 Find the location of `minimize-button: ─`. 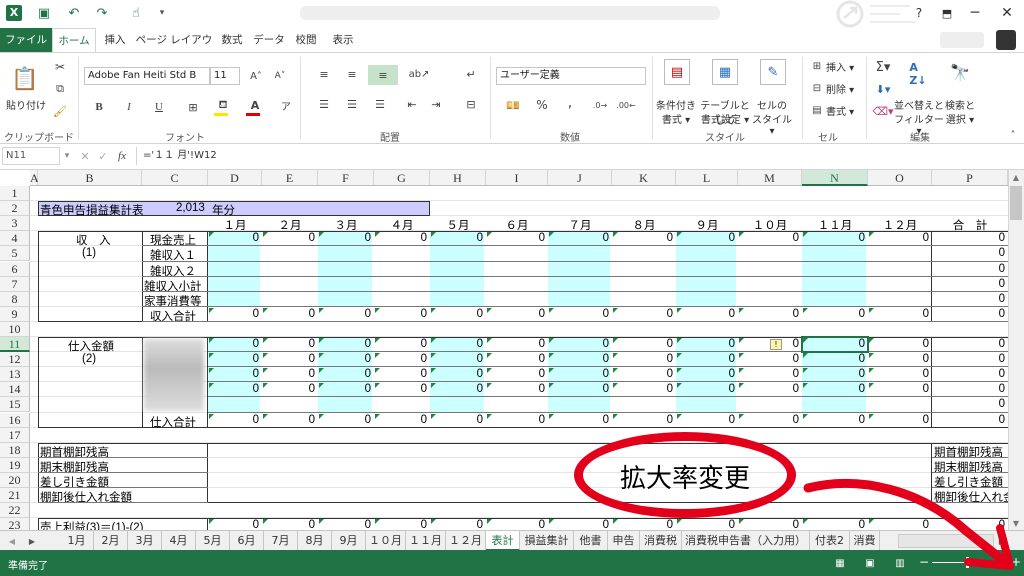

minimize-button: ─ is located at coordinates (975, 13).